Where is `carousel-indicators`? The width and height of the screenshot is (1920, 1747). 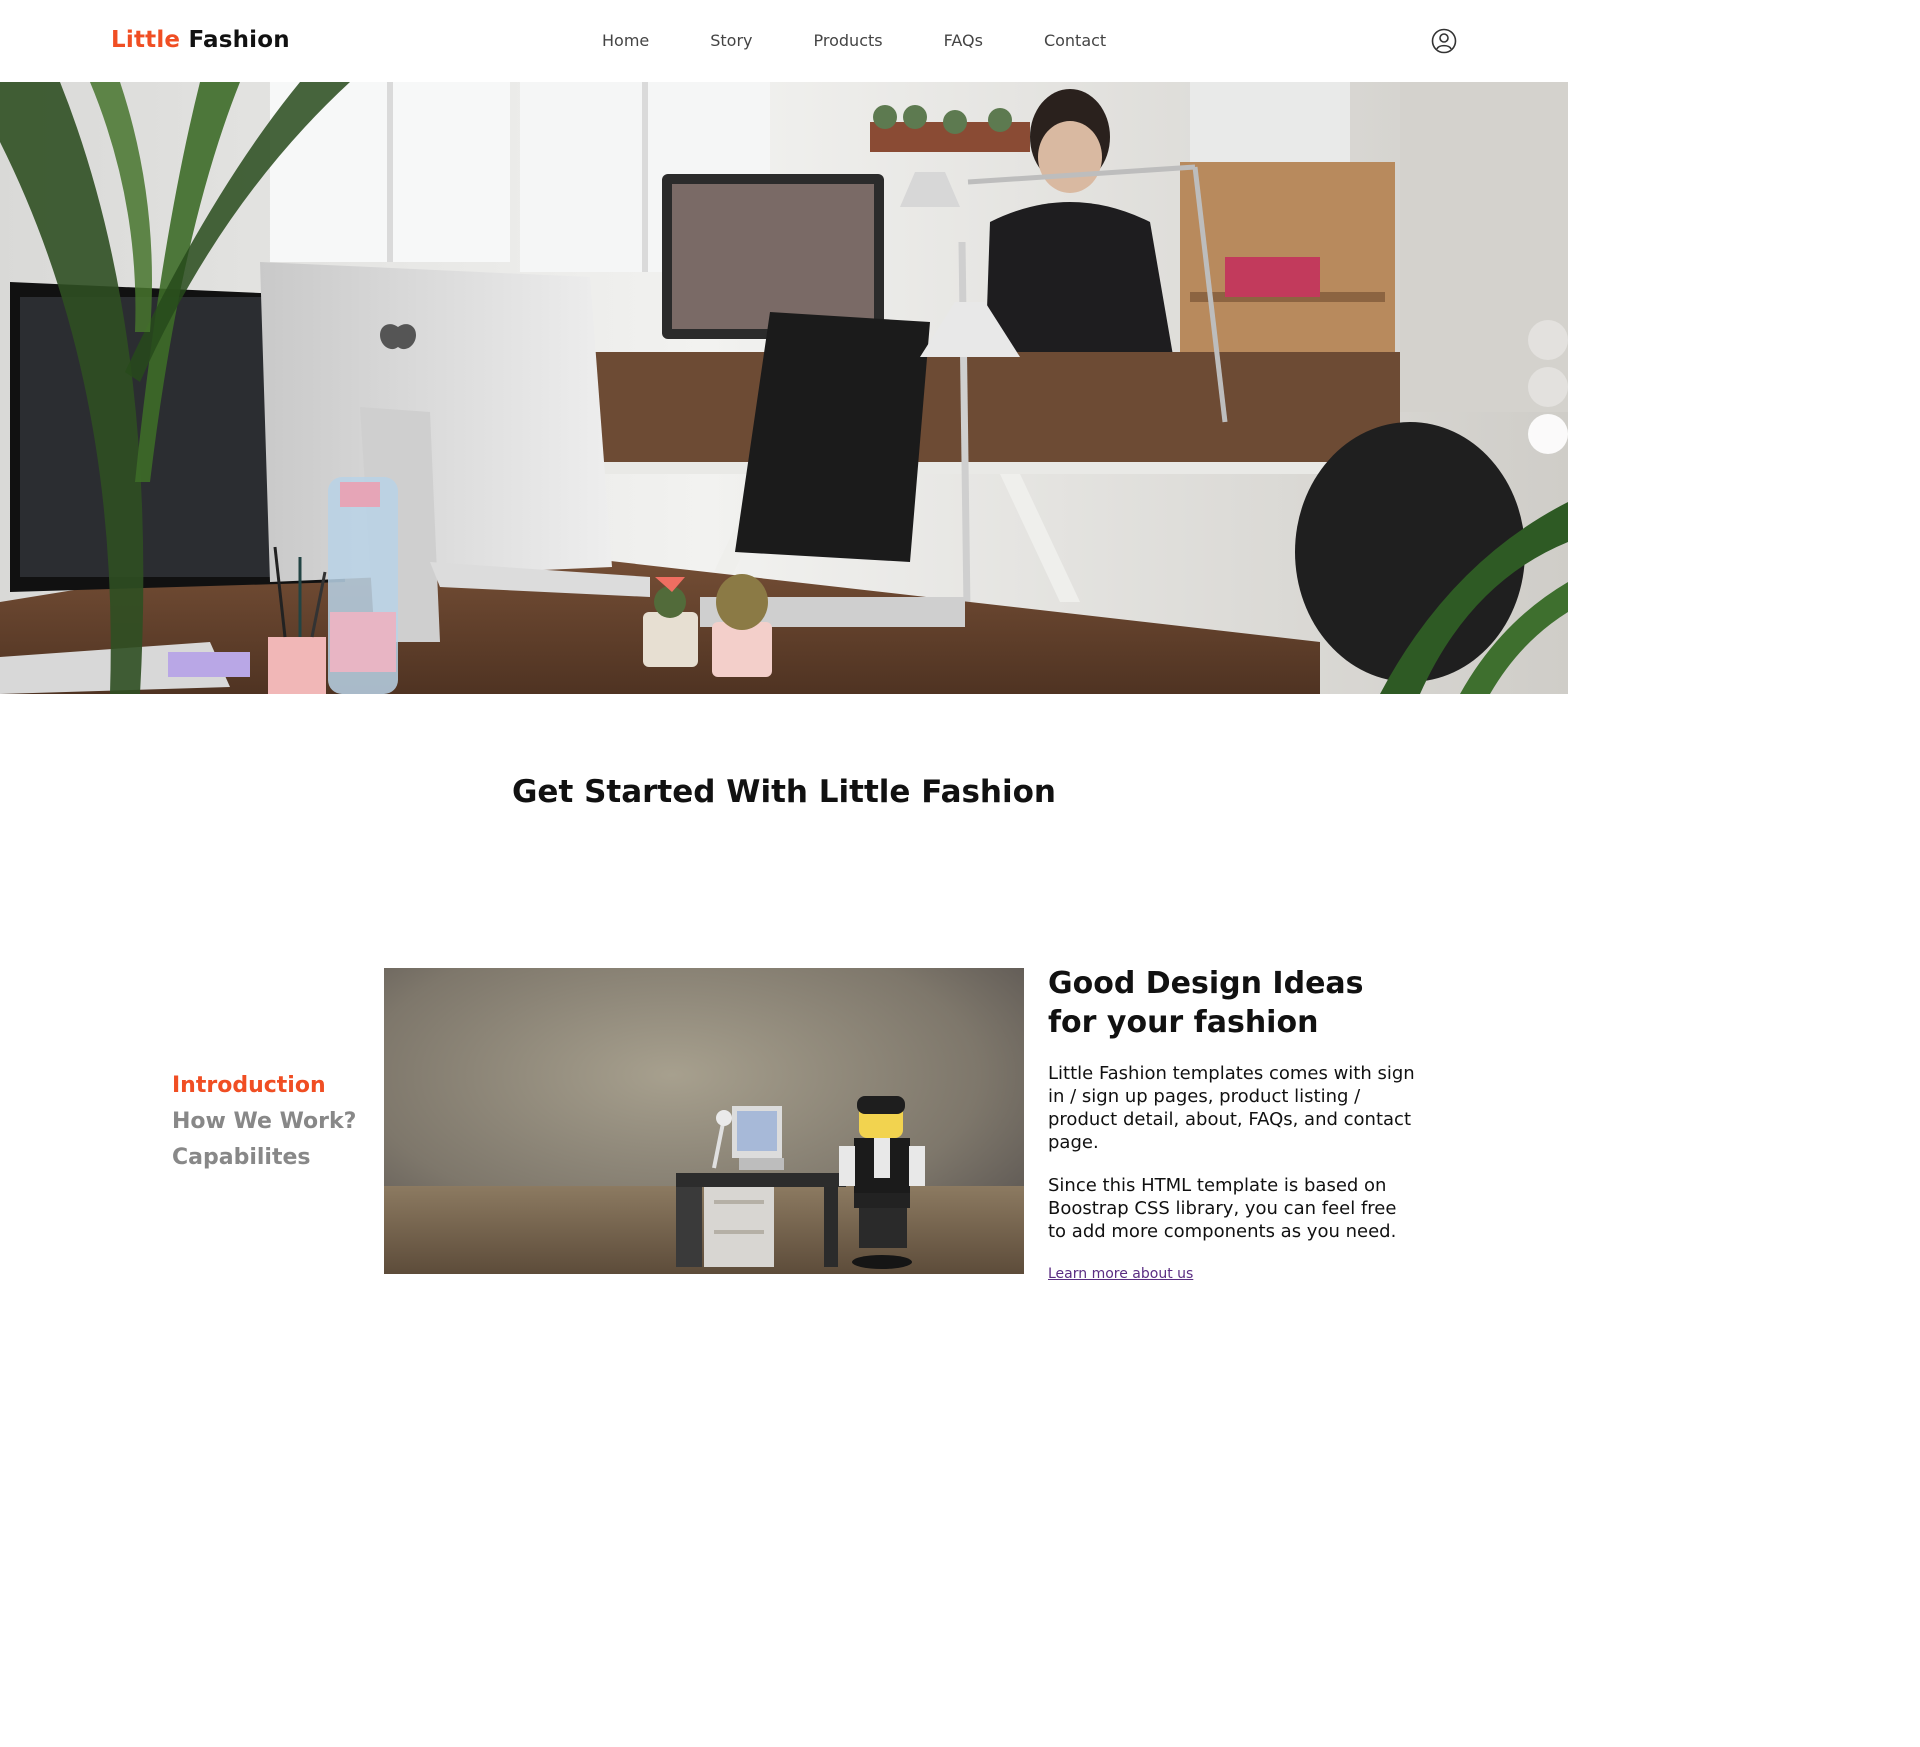
carousel-indicators is located at coordinates (1543, 390).